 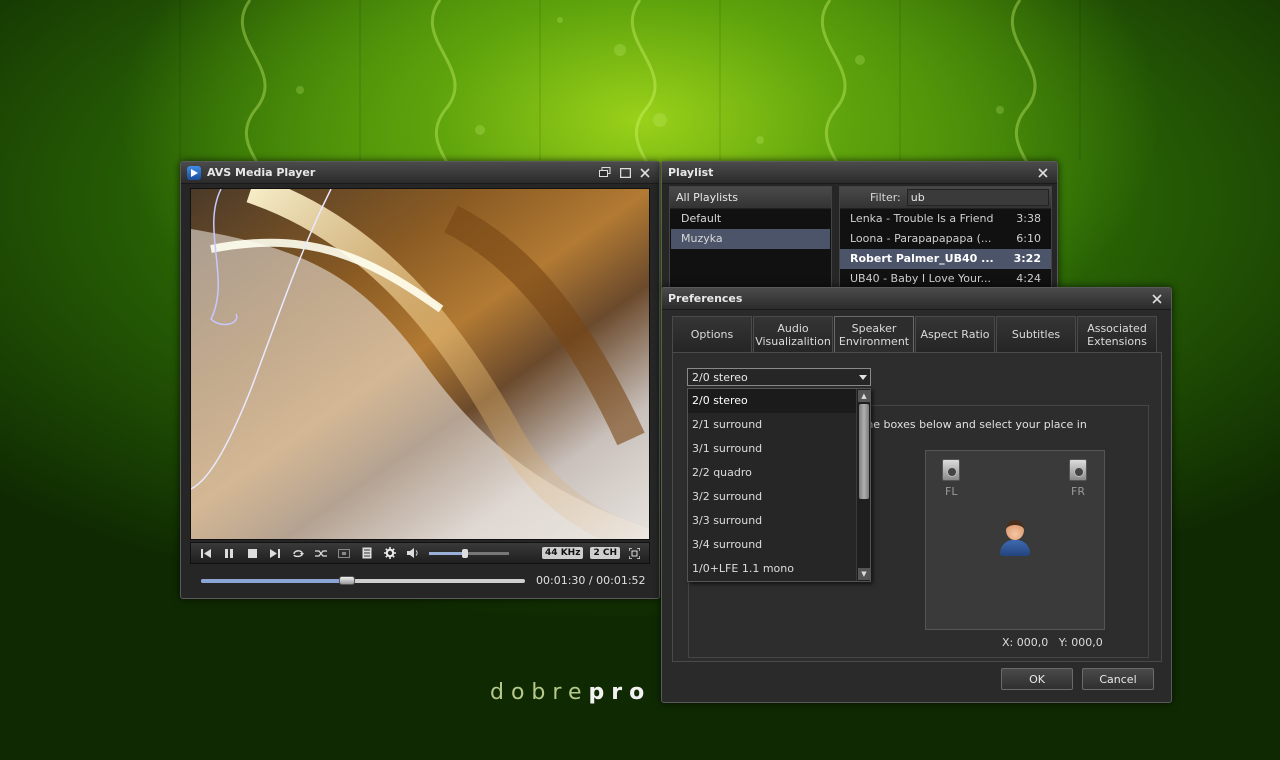 What do you see at coordinates (346, 580) in the screenshot?
I see `seek-handle` at bounding box center [346, 580].